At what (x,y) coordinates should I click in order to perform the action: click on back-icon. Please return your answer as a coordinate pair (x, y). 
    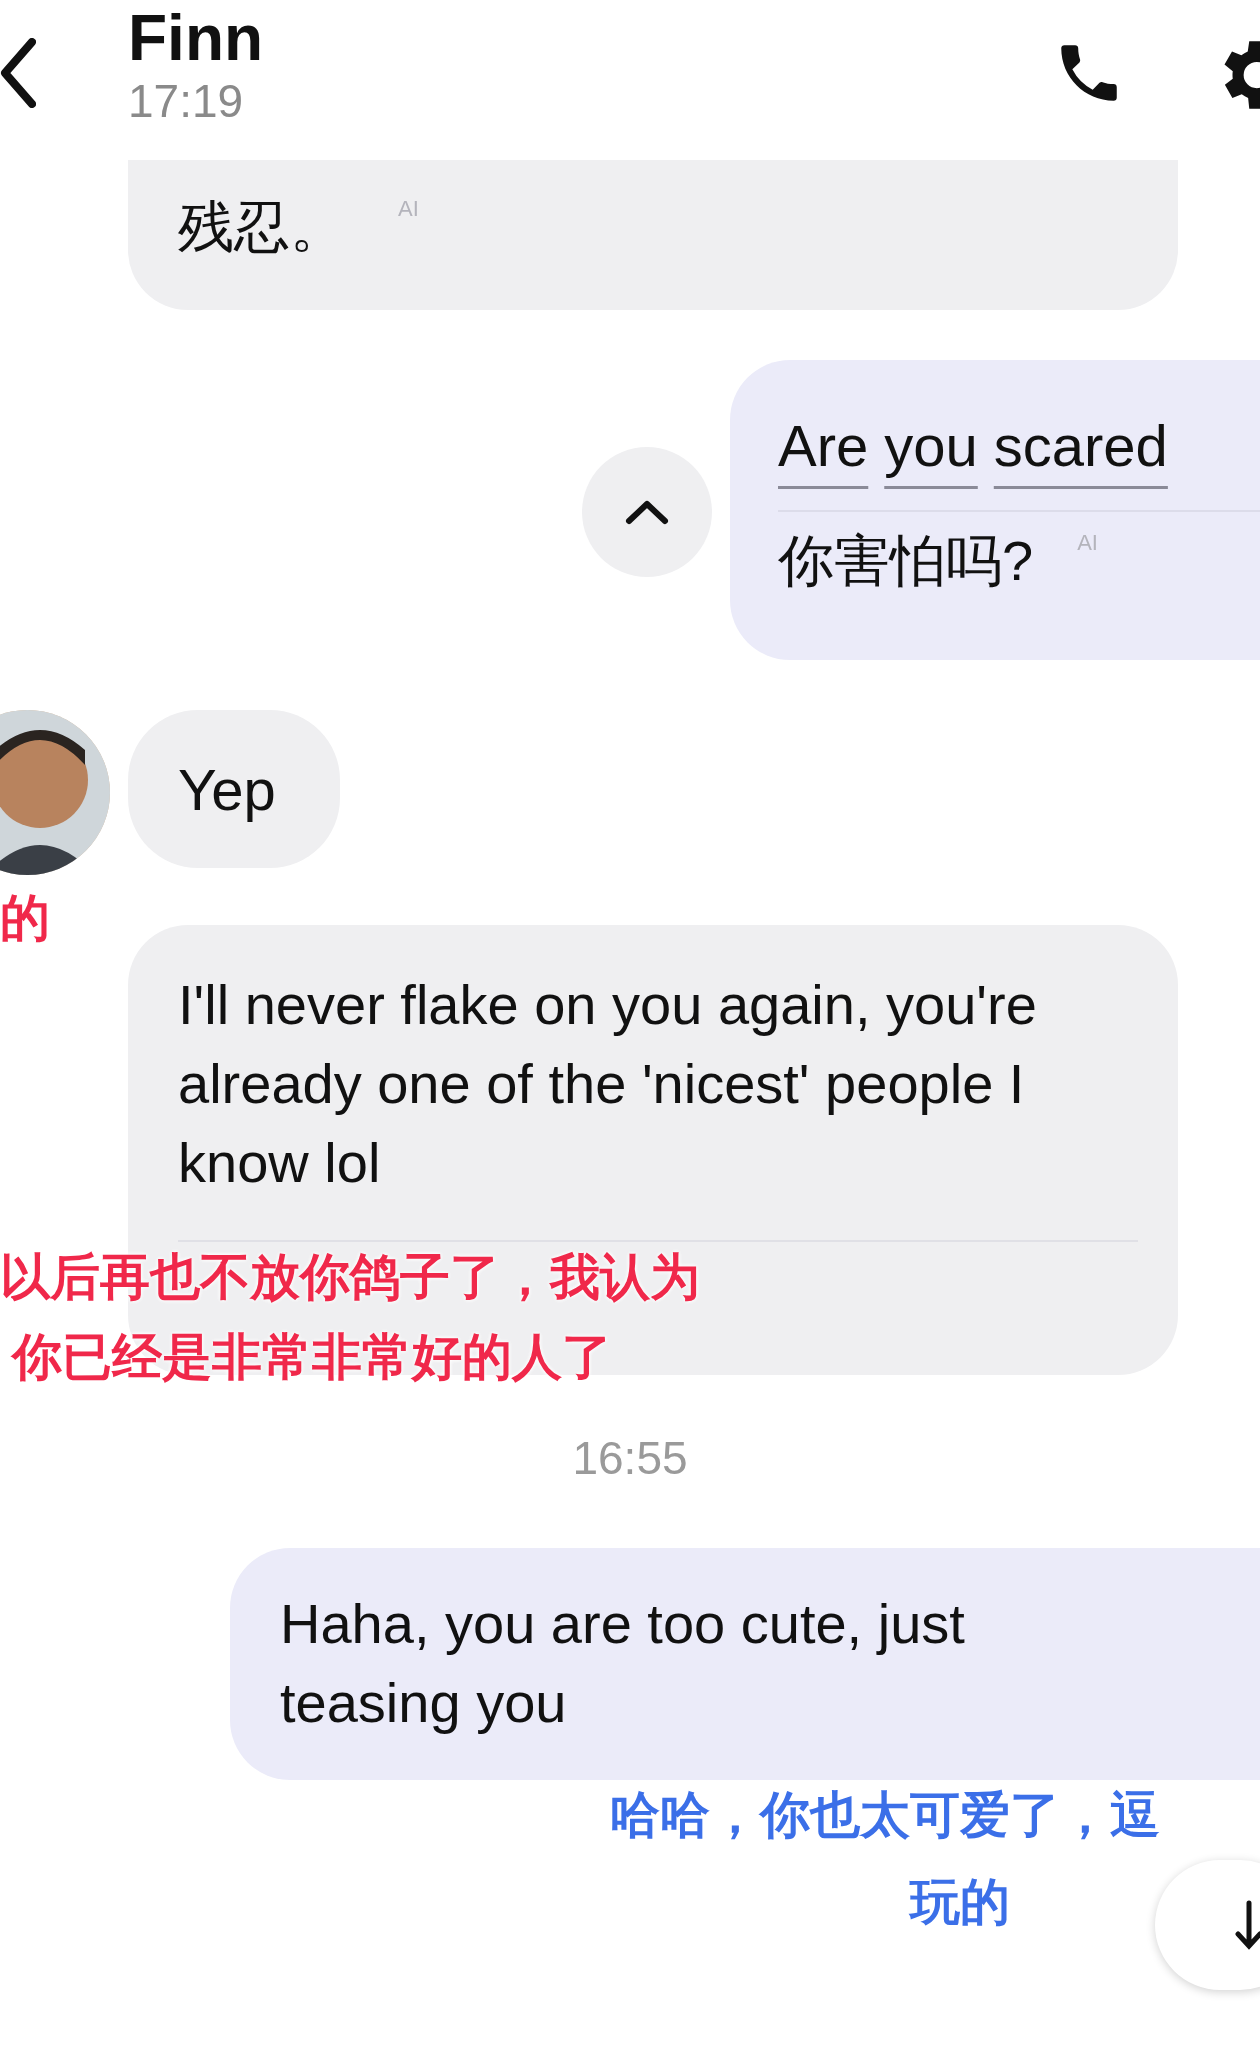
    Looking at the image, I should click on (18, 73).